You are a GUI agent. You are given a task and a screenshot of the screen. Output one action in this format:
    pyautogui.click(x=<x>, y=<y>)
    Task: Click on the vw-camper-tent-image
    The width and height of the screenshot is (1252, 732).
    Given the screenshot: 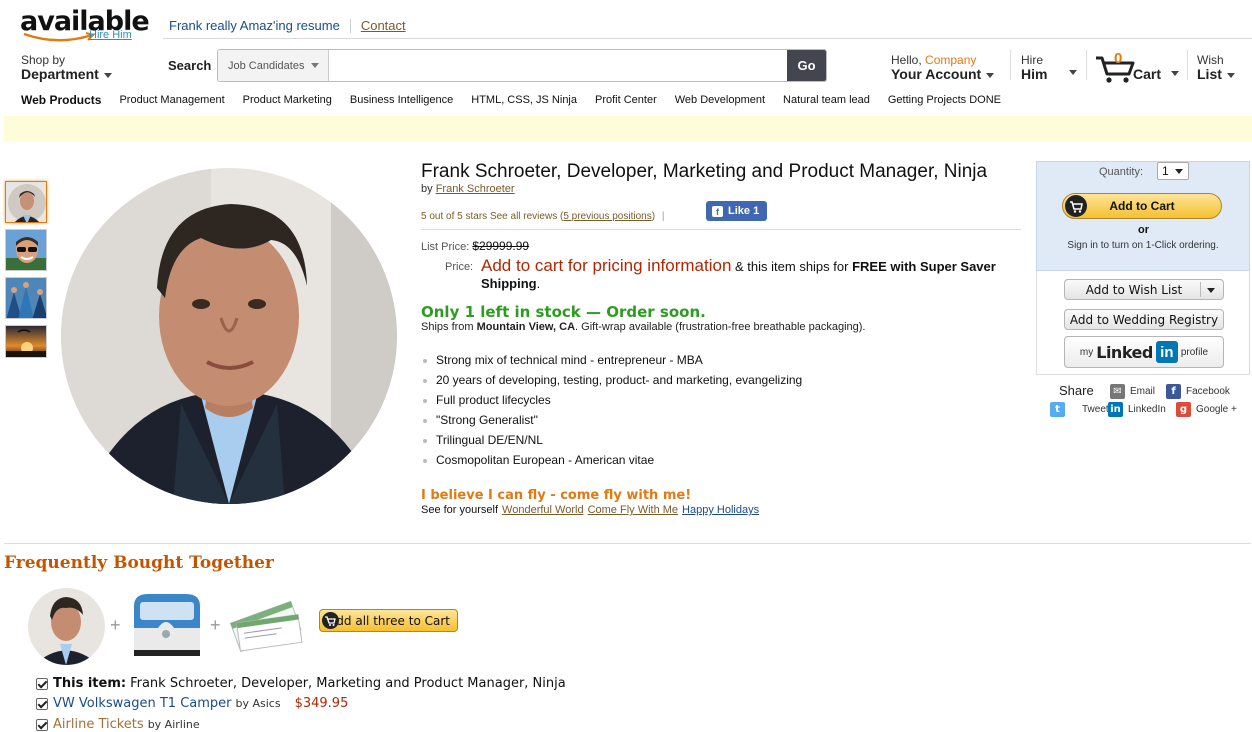 What is the action you would take?
    pyautogui.click(x=167, y=625)
    